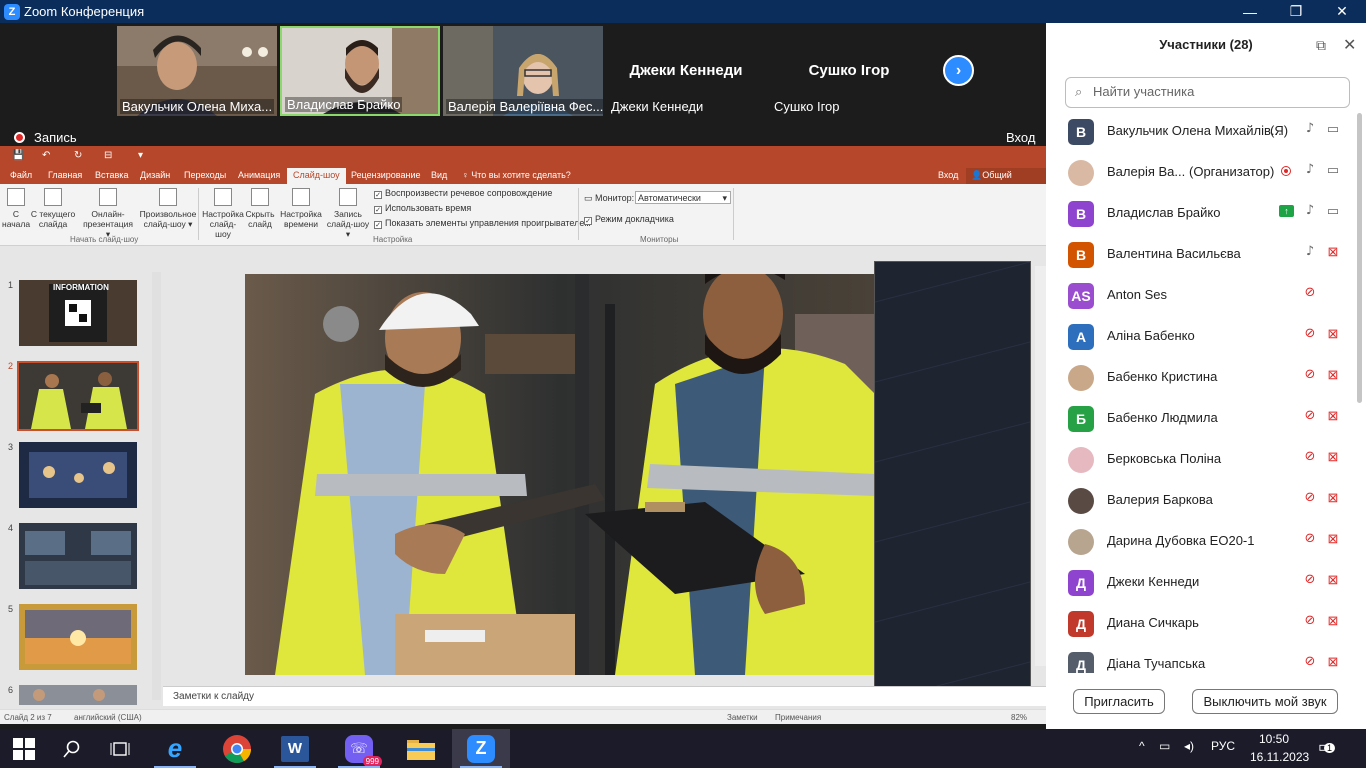 The height and width of the screenshot is (768, 1366). What do you see at coordinates (108, 213) in the screenshot?
I see `online-presentation-button: Онлайн-презентация ▾` at bounding box center [108, 213].